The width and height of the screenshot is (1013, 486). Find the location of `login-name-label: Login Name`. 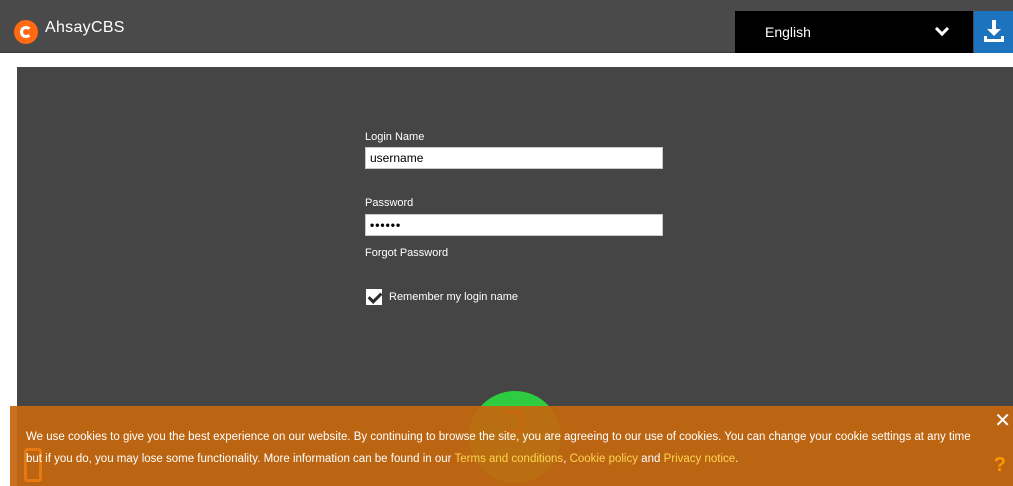

login-name-label: Login Name is located at coordinates (395, 137).